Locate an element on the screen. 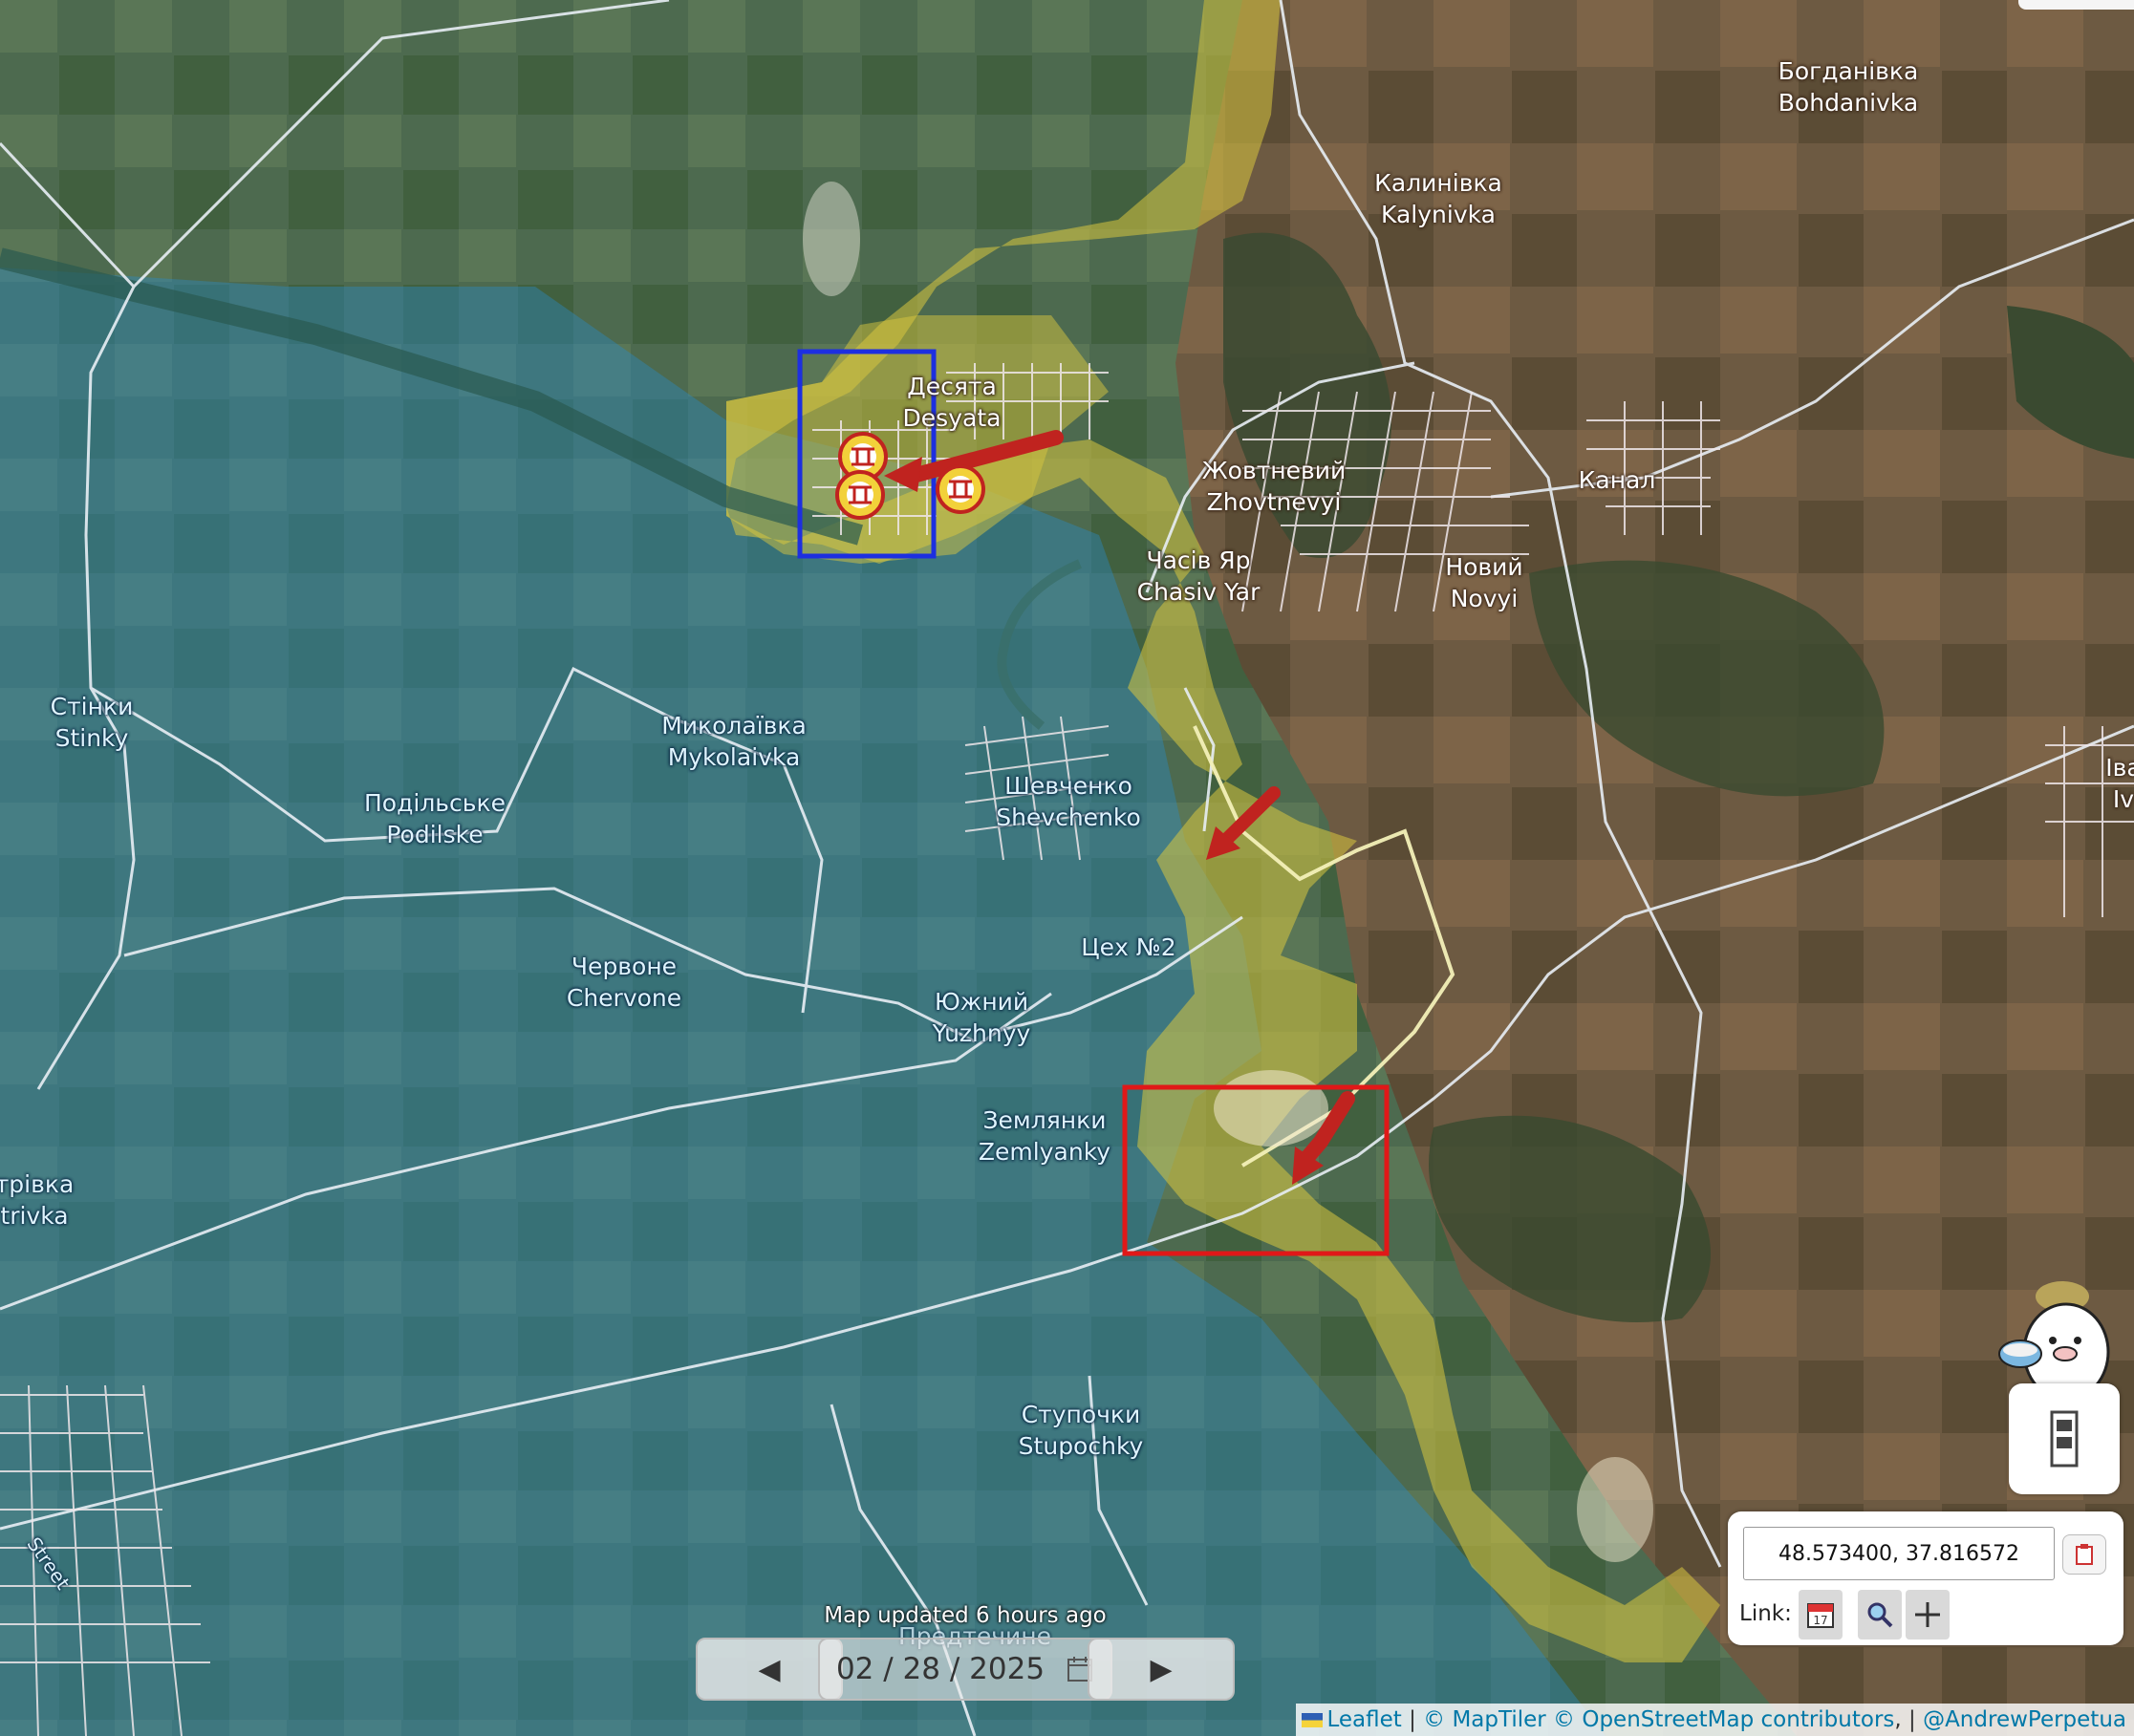 The width and height of the screenshot is (2134, 1736). place-label-shevchenko: Шевченко Shevchenko is located at coordinates (1068, 801).